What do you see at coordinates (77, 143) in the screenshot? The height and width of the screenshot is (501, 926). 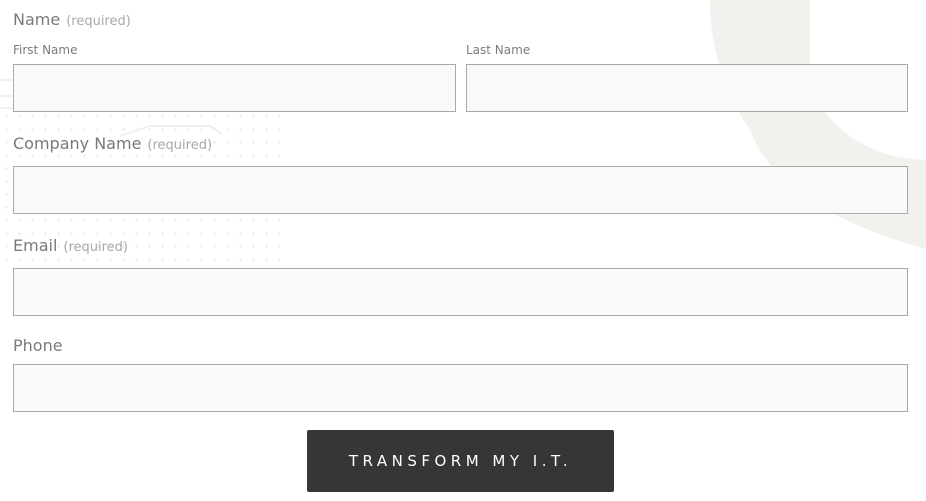 I see `company-name-label-text: Company Name` at bounding box center [77, 143].